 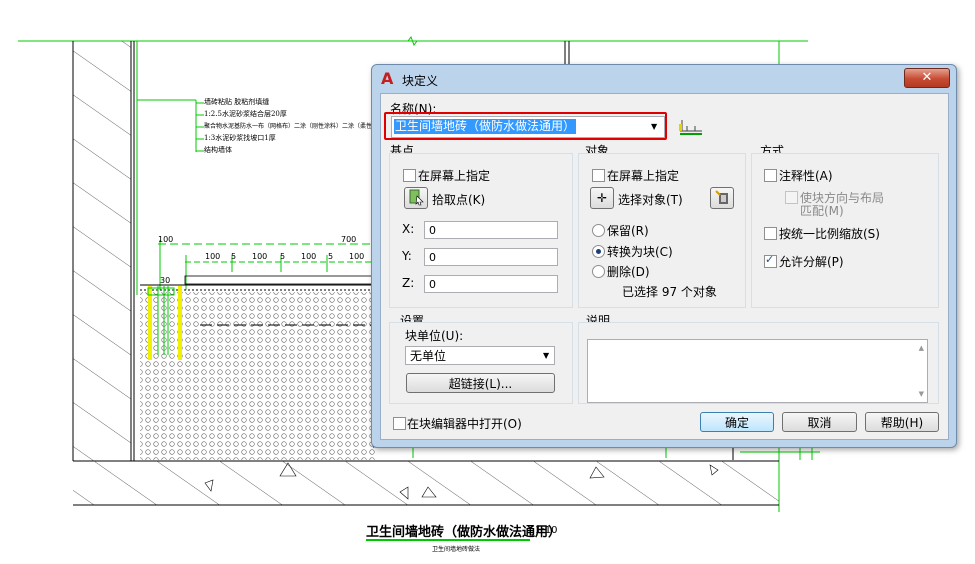 What do you see at coordinates (691, 126) in the screenshot?
I see `block-preview-icon` at bounding box center [691, 126].